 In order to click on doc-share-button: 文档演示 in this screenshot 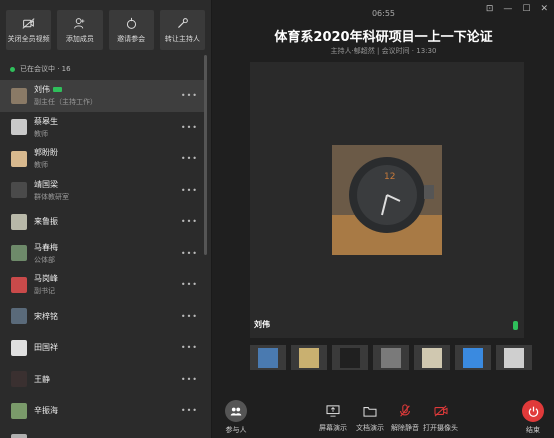, I will do `click(370, 417)`.